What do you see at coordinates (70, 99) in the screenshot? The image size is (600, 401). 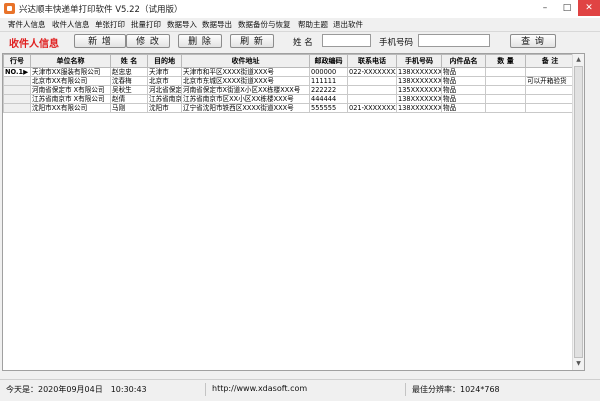 I see `company-cell: 江苏省南京市 X有限公司` at bounding box center [70, 99].